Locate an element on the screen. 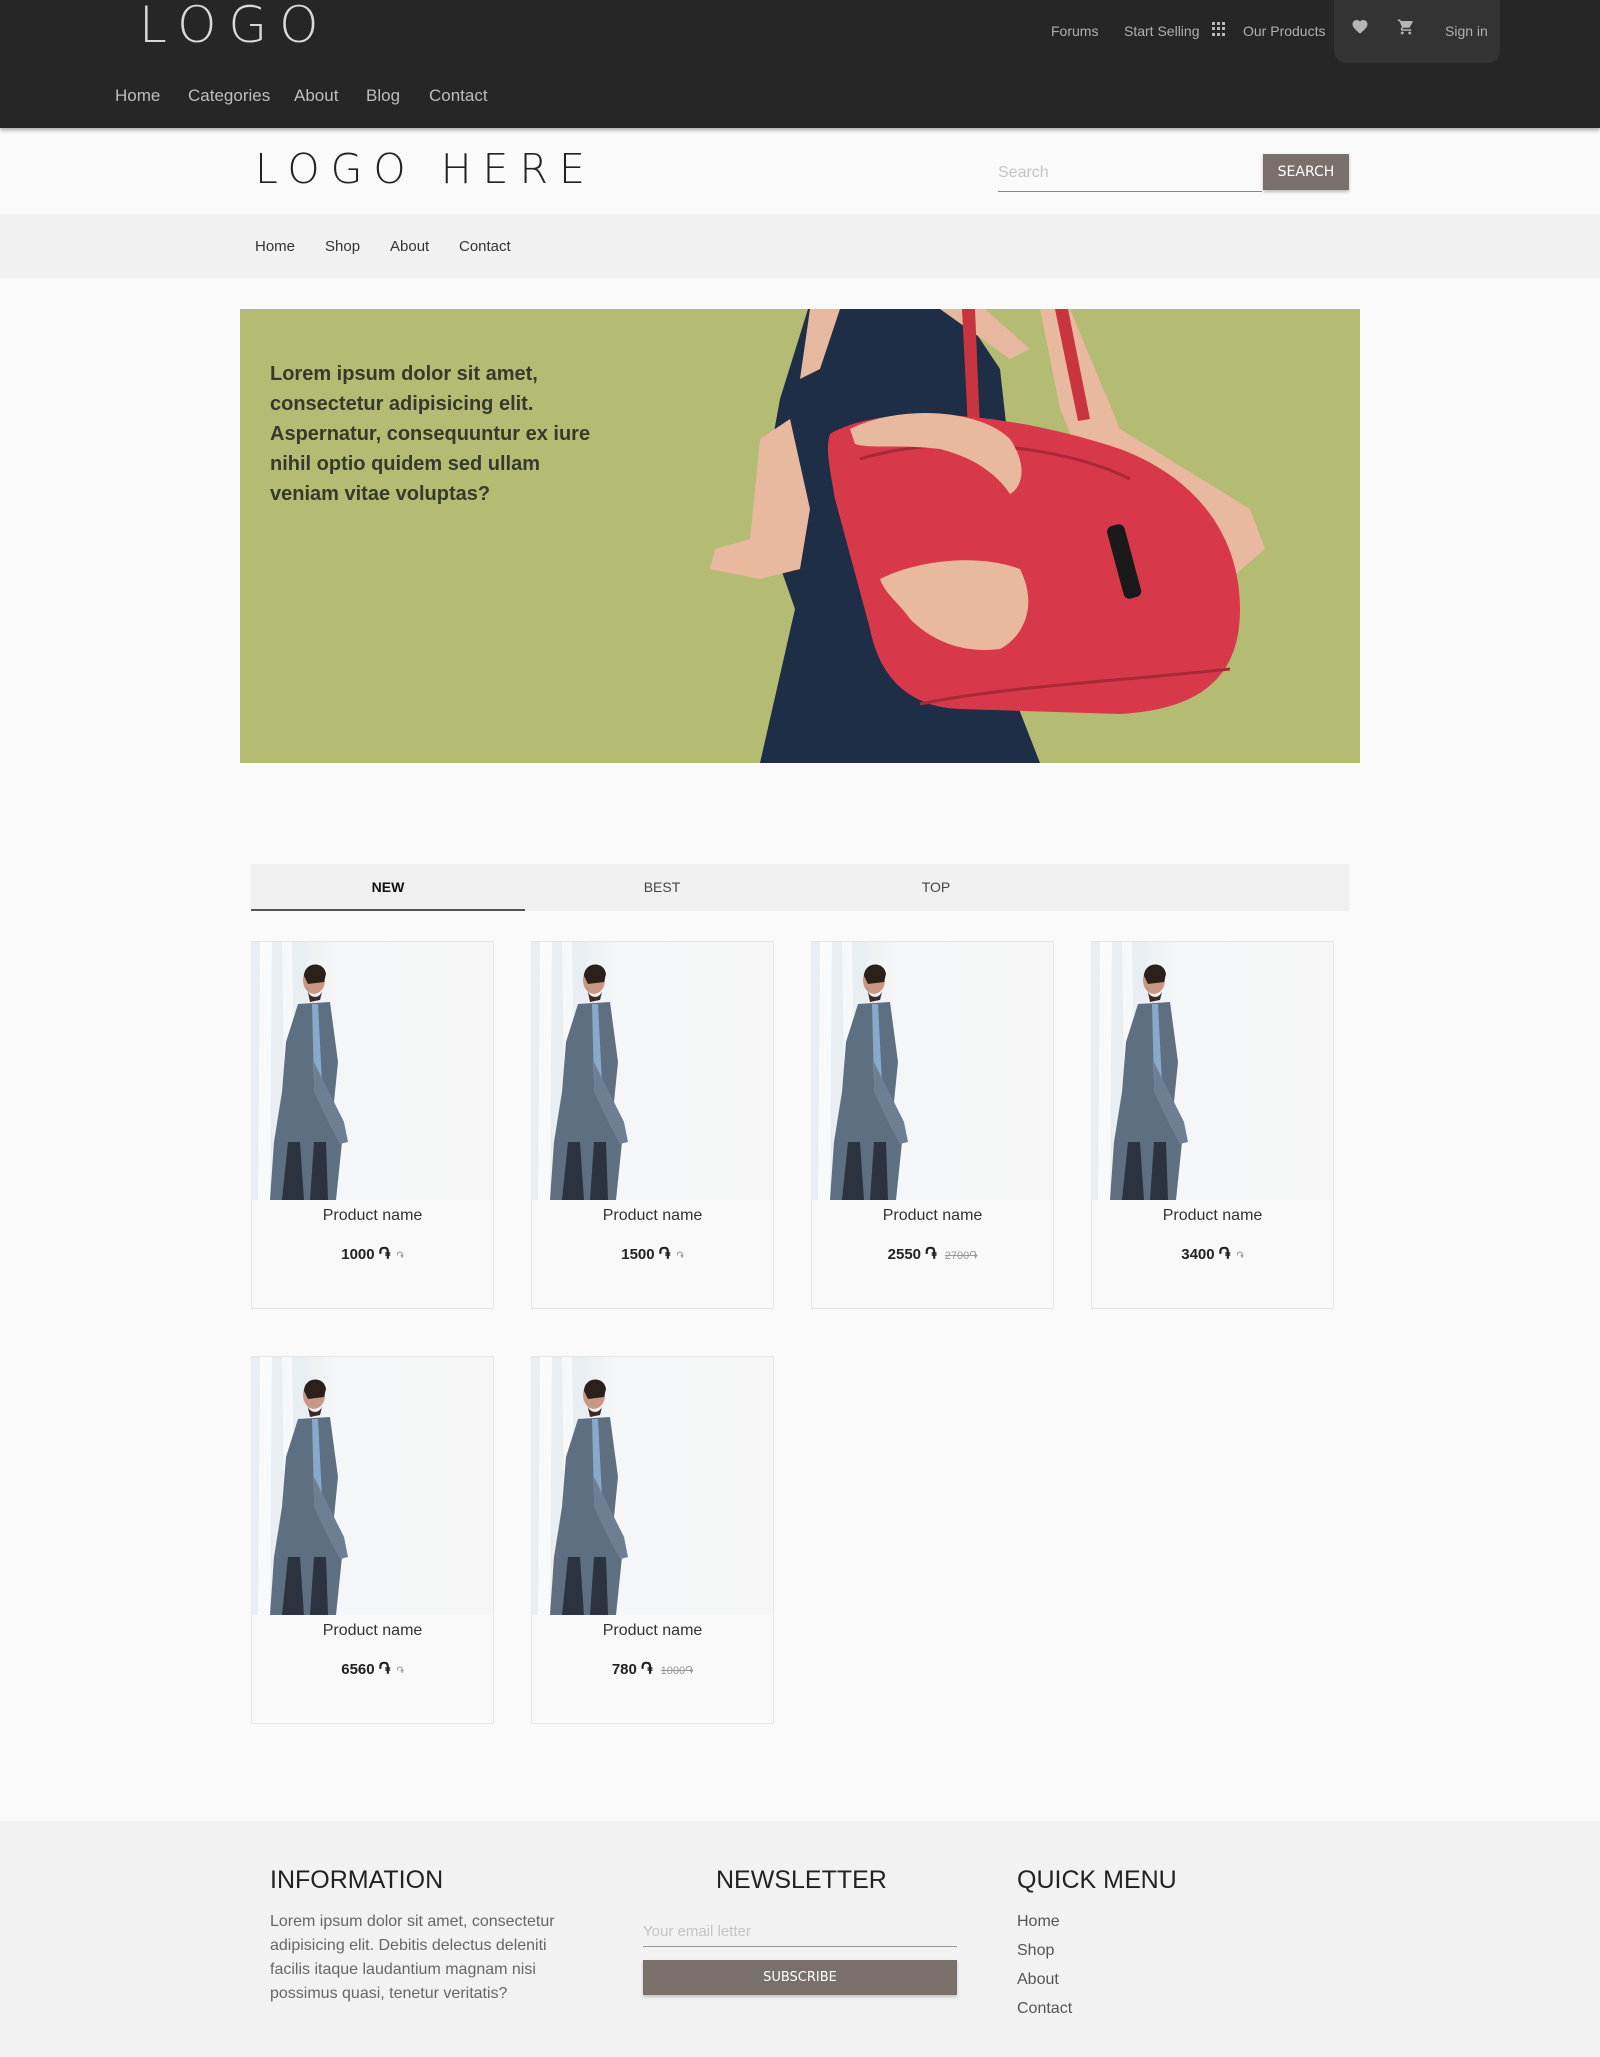 The width and height of the screenshot is (1600, 2057). product-price-row: 3400 ֏ ֏ is located at coordinates (1212, 1255).